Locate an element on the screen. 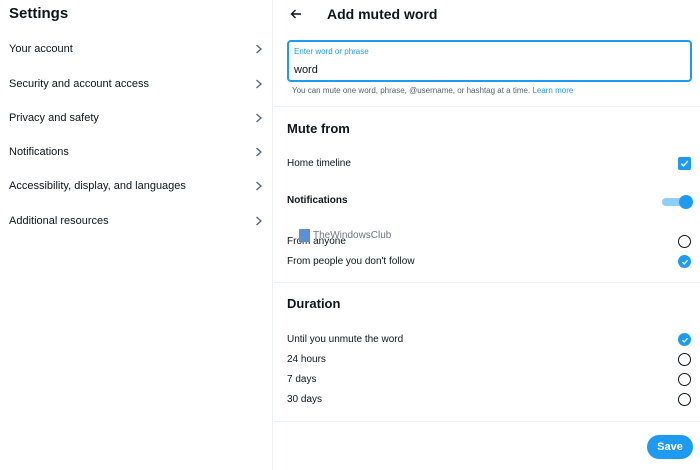  sidebar-item-label: Your account is located at coordinates (41, 48).